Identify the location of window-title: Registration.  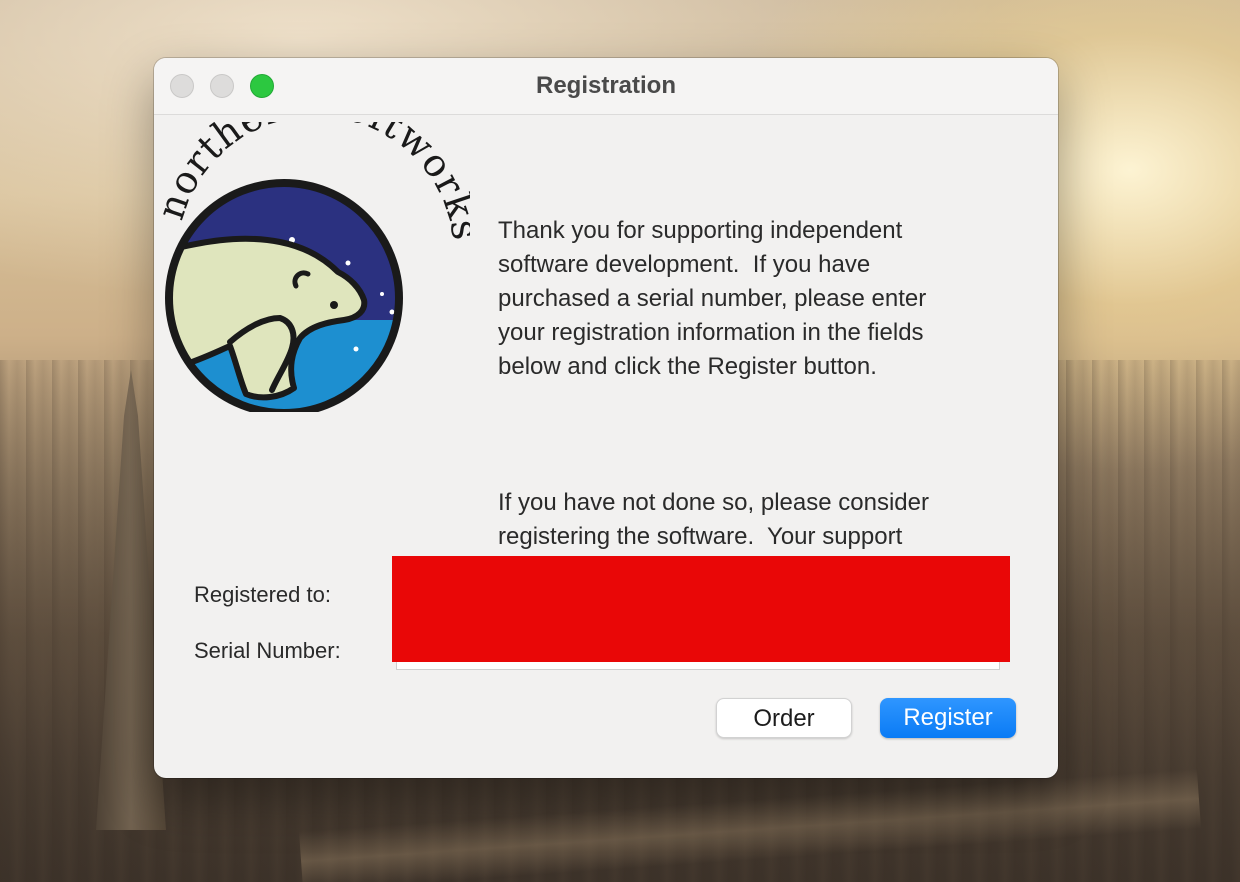
(605, 85).